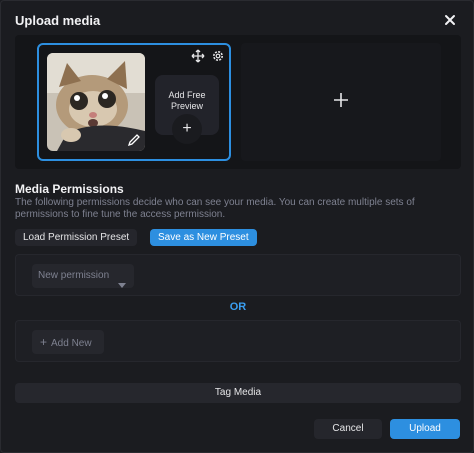  Describe the element at coordinates (425, 429) in the screenshot. I see `upload-button: Upload` at that location.